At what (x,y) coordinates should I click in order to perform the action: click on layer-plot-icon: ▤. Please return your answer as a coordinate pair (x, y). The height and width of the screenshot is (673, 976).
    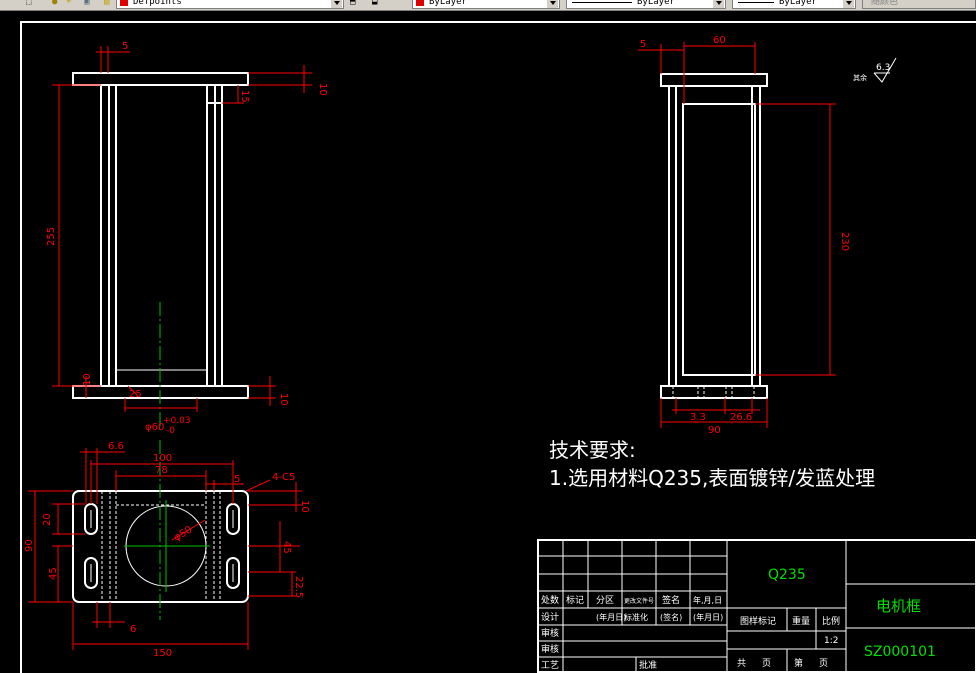
    Looking at the image, I should click on (106, 4).